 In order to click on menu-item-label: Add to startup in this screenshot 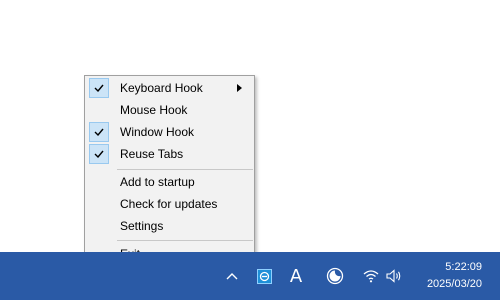, I will do `click(157, 182)`.